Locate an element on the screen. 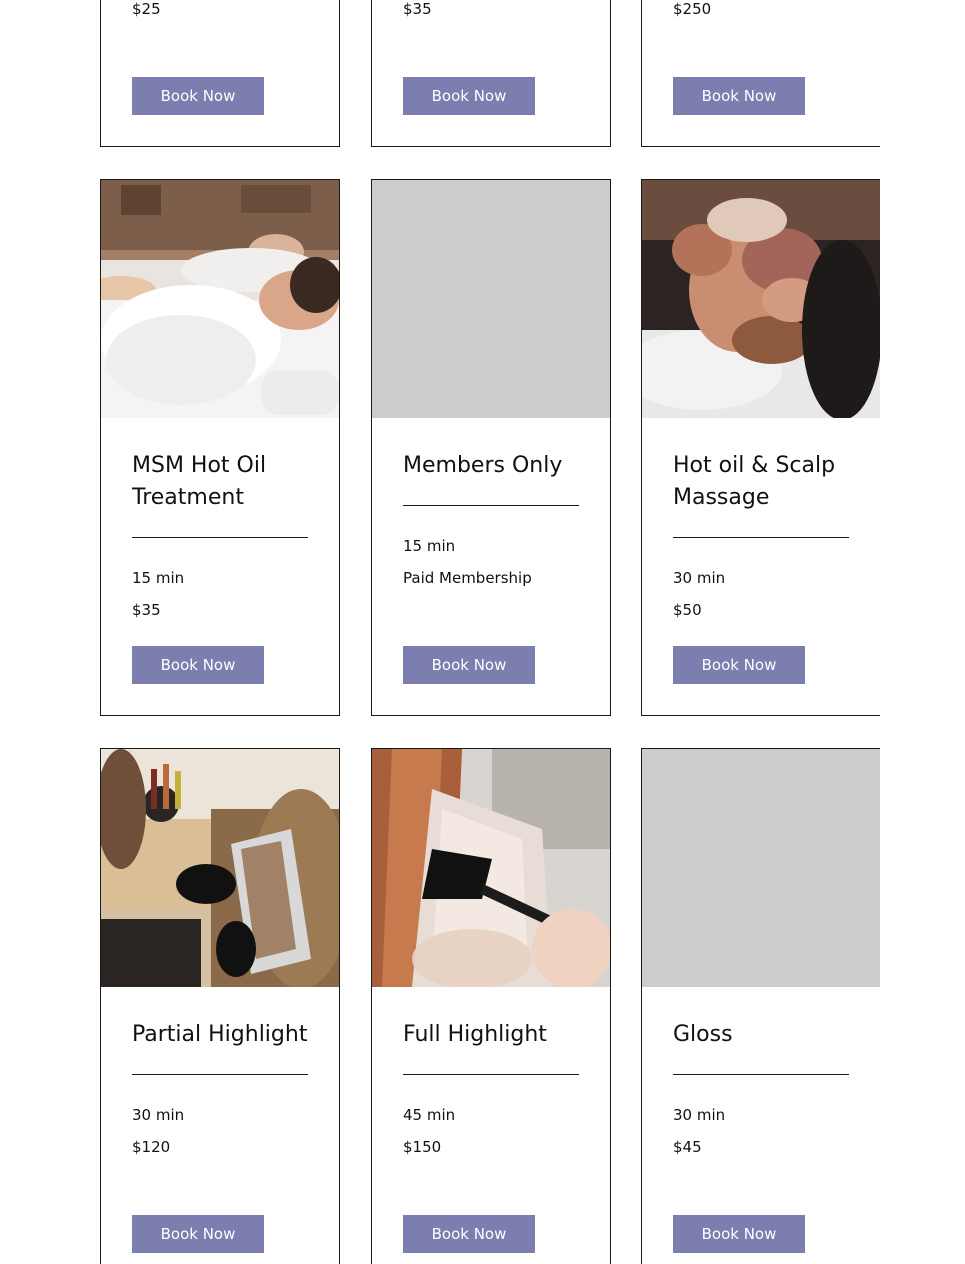 The image size is (965, 1264). highlight-foil-photo is located at coordinates (220, 868).